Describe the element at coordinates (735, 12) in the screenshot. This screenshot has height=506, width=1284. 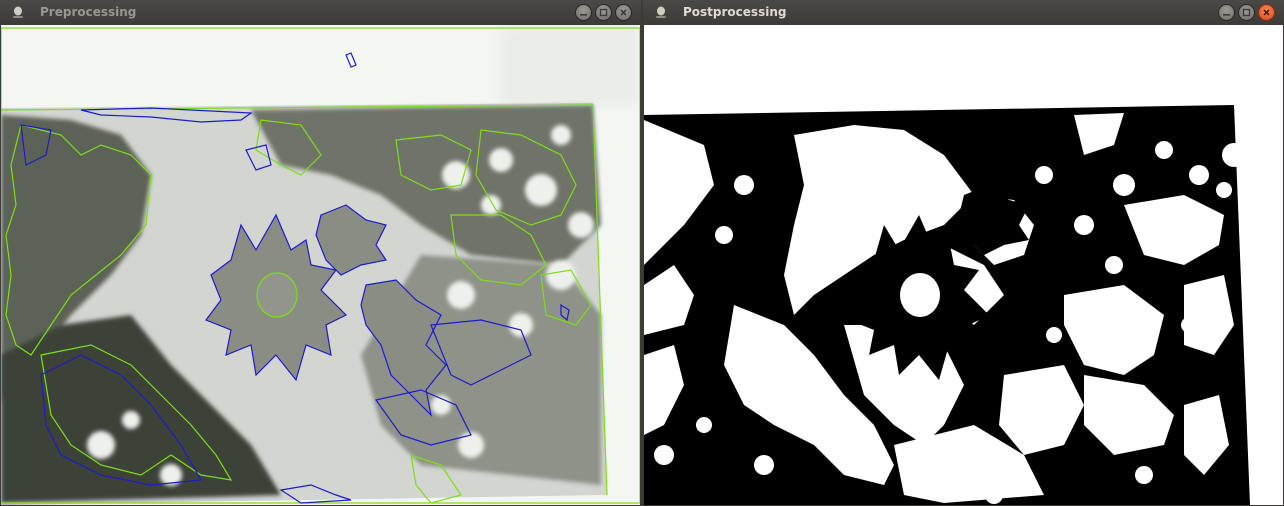
I see `window-title: Postprocessing` at that location.